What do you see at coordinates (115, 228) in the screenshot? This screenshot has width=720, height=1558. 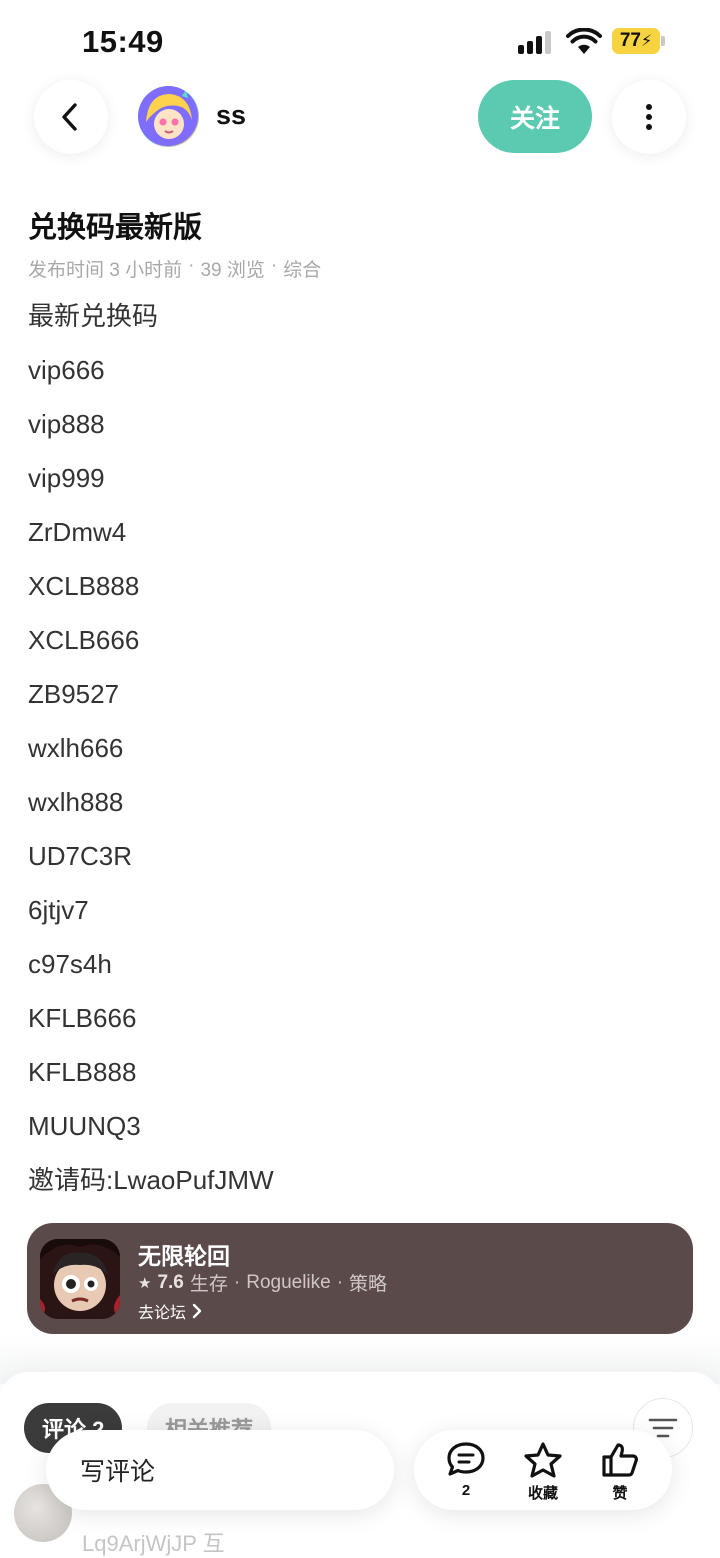 I see `post-title: 兑换码最新版` at bounding box center [115, 228].